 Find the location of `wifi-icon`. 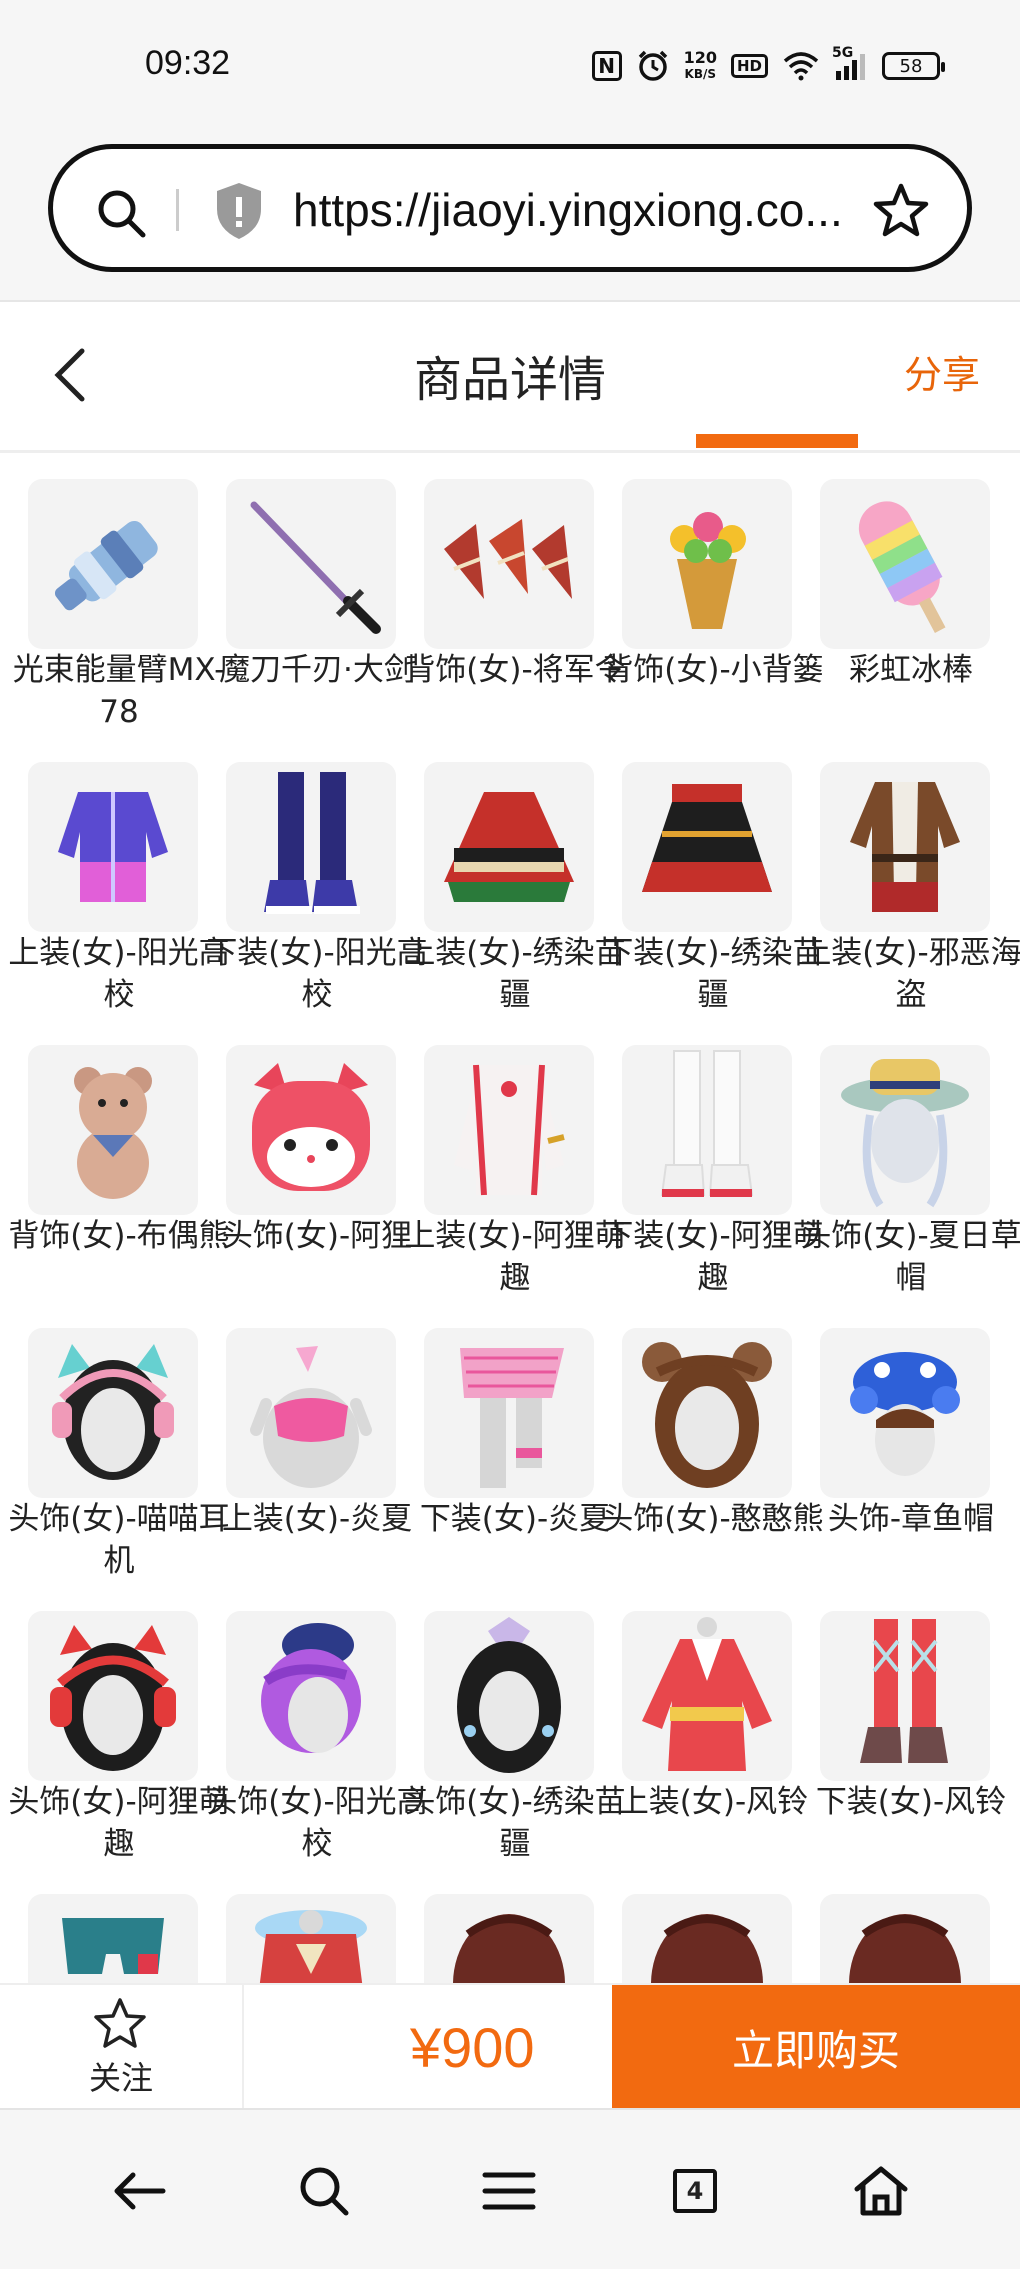

wifi-icon is located at coordinates (801, 66).